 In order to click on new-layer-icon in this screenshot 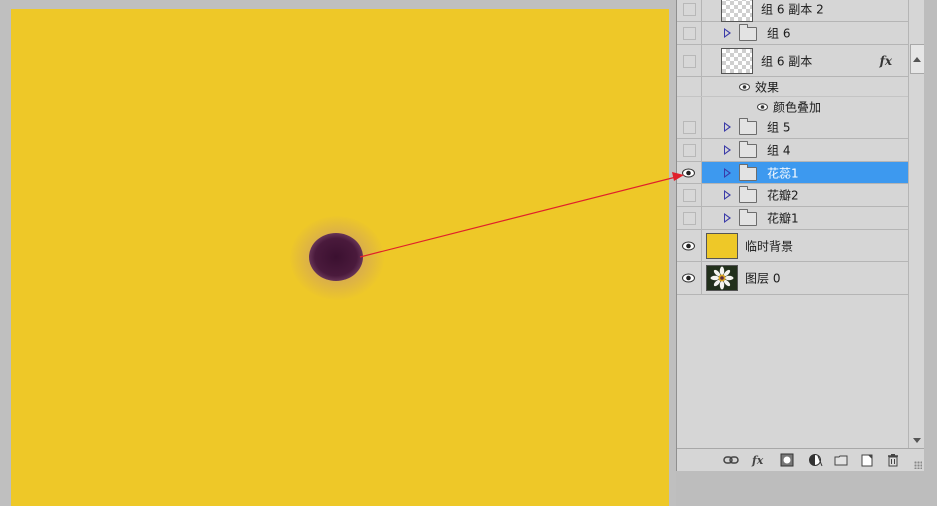, I will do `click(867, 460)`.